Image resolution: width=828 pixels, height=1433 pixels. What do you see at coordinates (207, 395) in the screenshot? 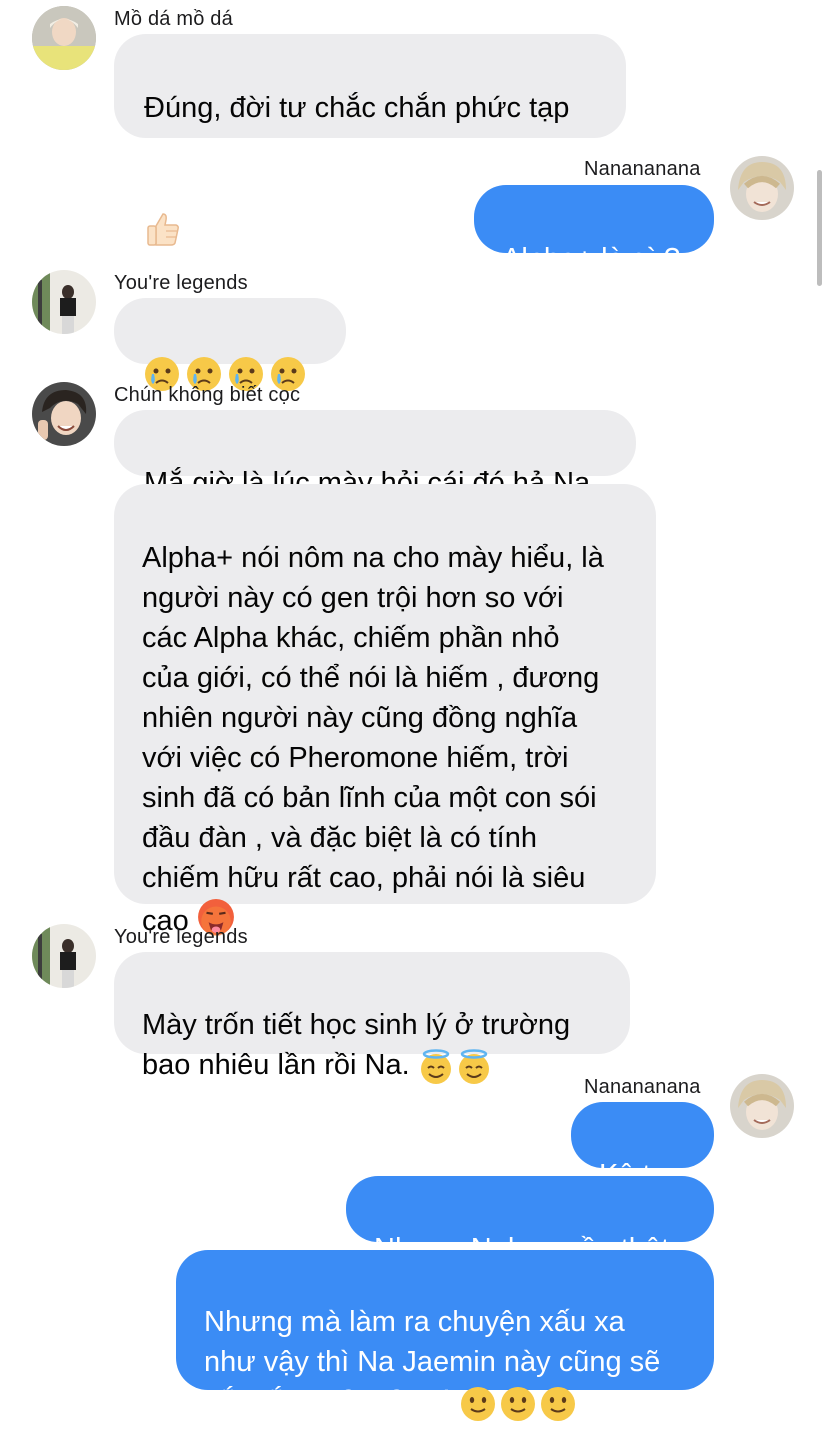
I see `sender-name: Chún không biết cọc` at bounding box center [207, 395].